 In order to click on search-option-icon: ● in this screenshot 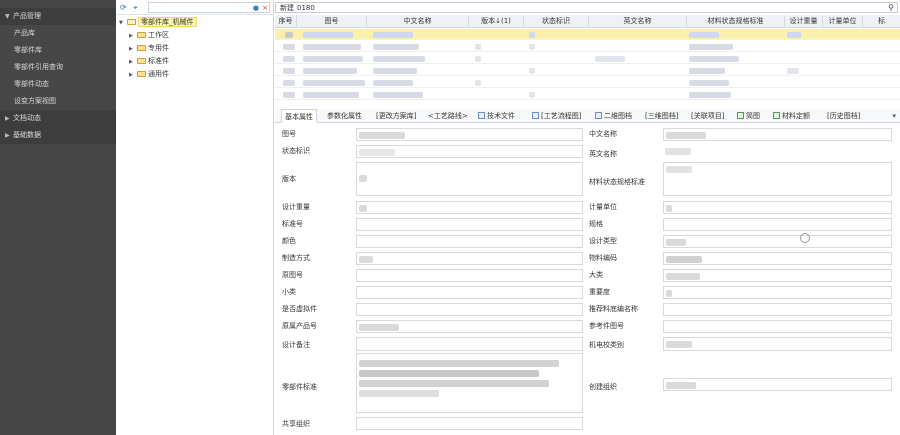, I will do `click(256, 8)`.